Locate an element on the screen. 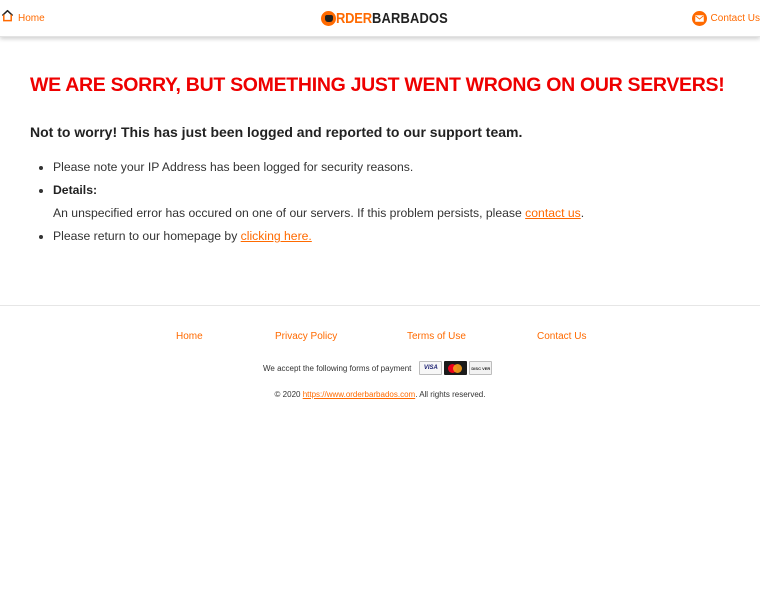 The height and width of the screenshot is (600, 760). logo-word-order: RDER is located at coordinates (354, 18).